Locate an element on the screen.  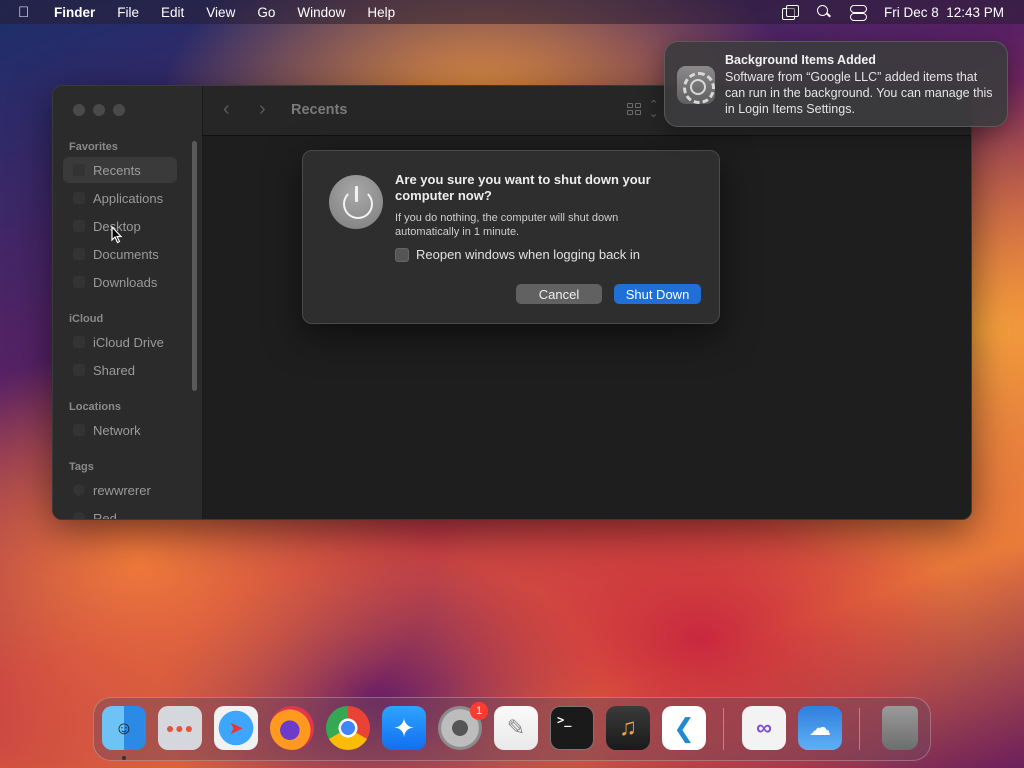
app-store-icon: ✦ is located at coordinates (404, 728).